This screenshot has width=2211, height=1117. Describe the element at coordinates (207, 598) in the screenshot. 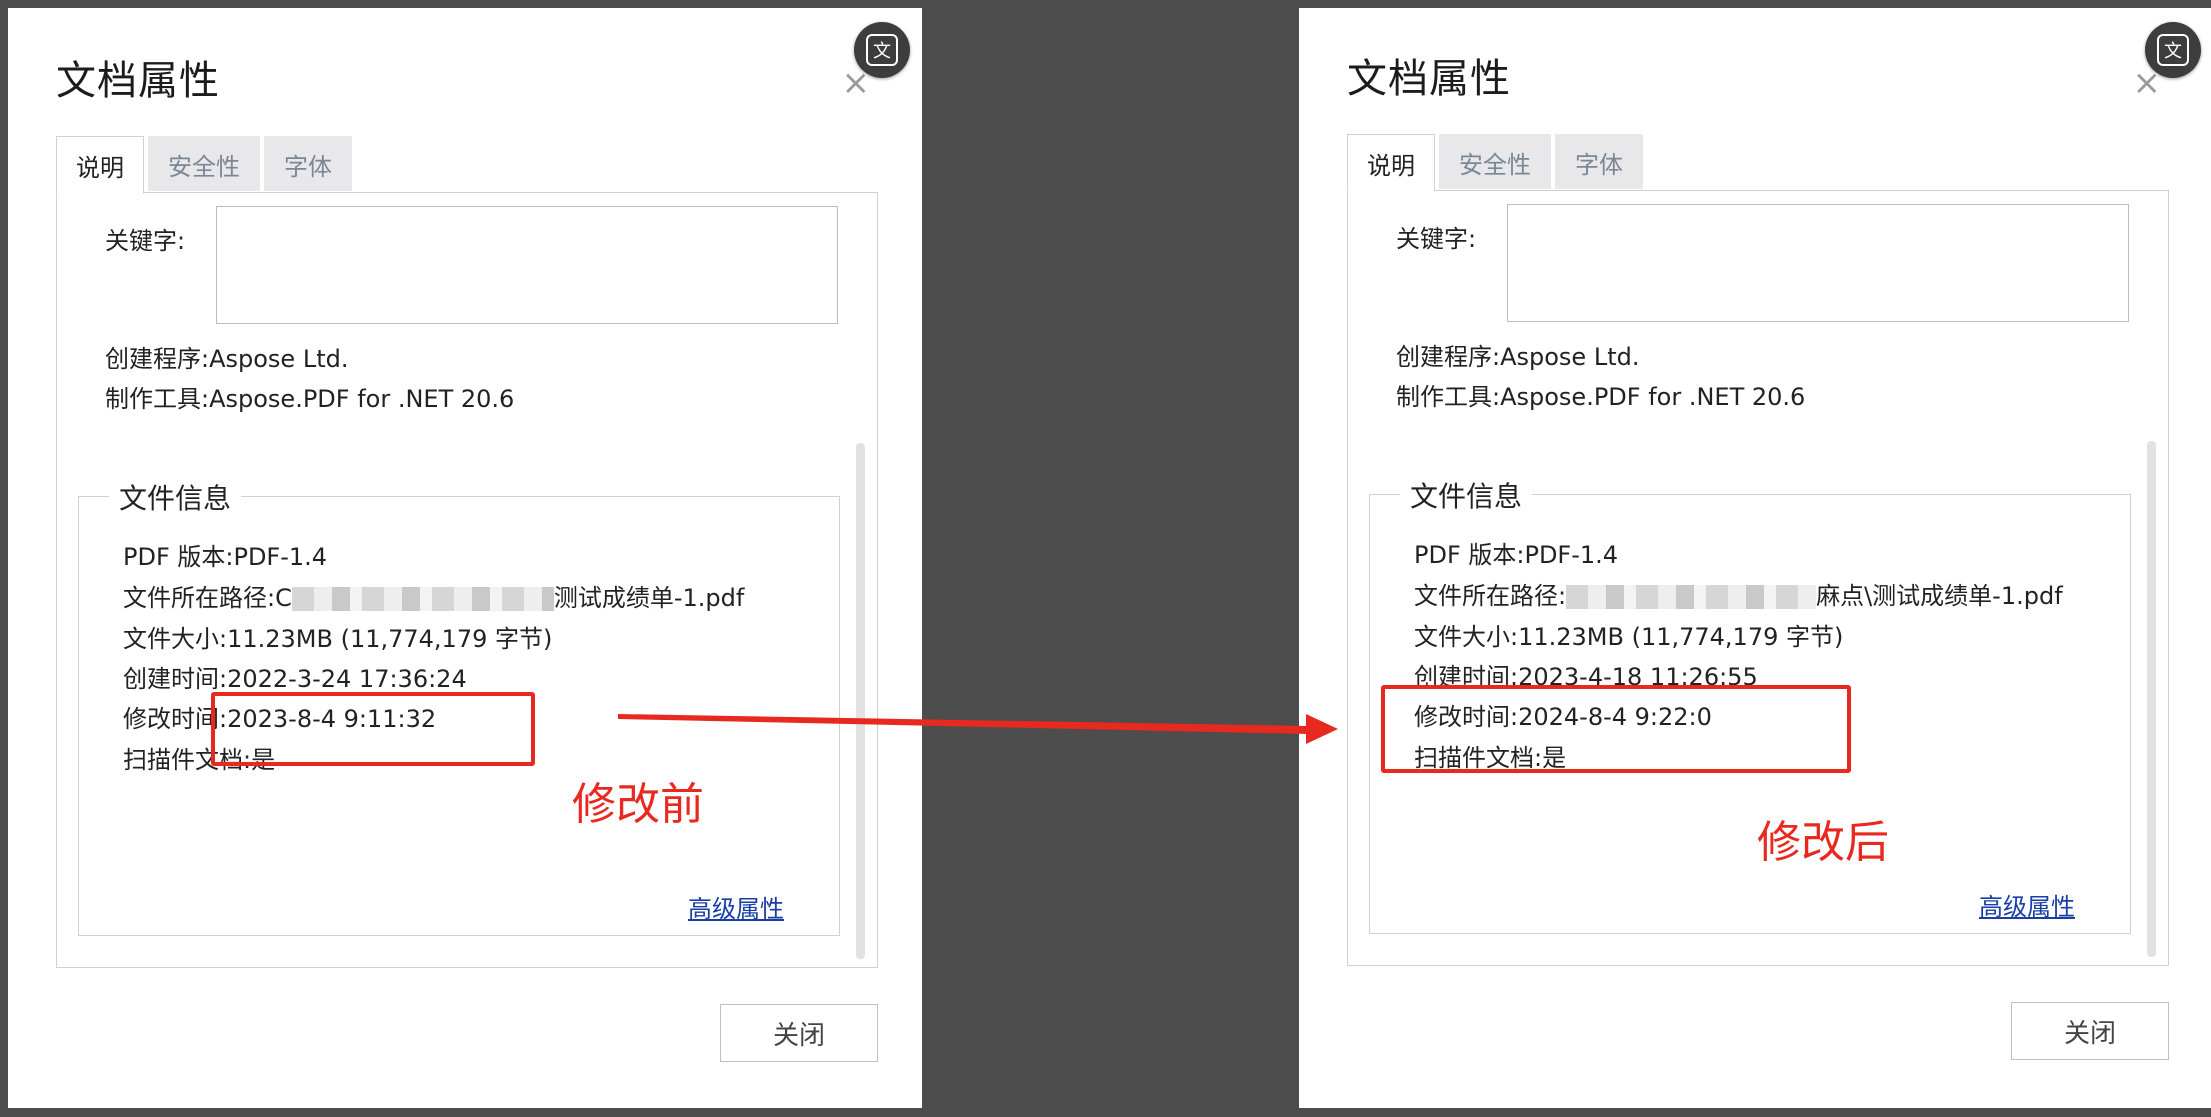

I see `file-path-prefix: 文件所在路径:C` at that location.